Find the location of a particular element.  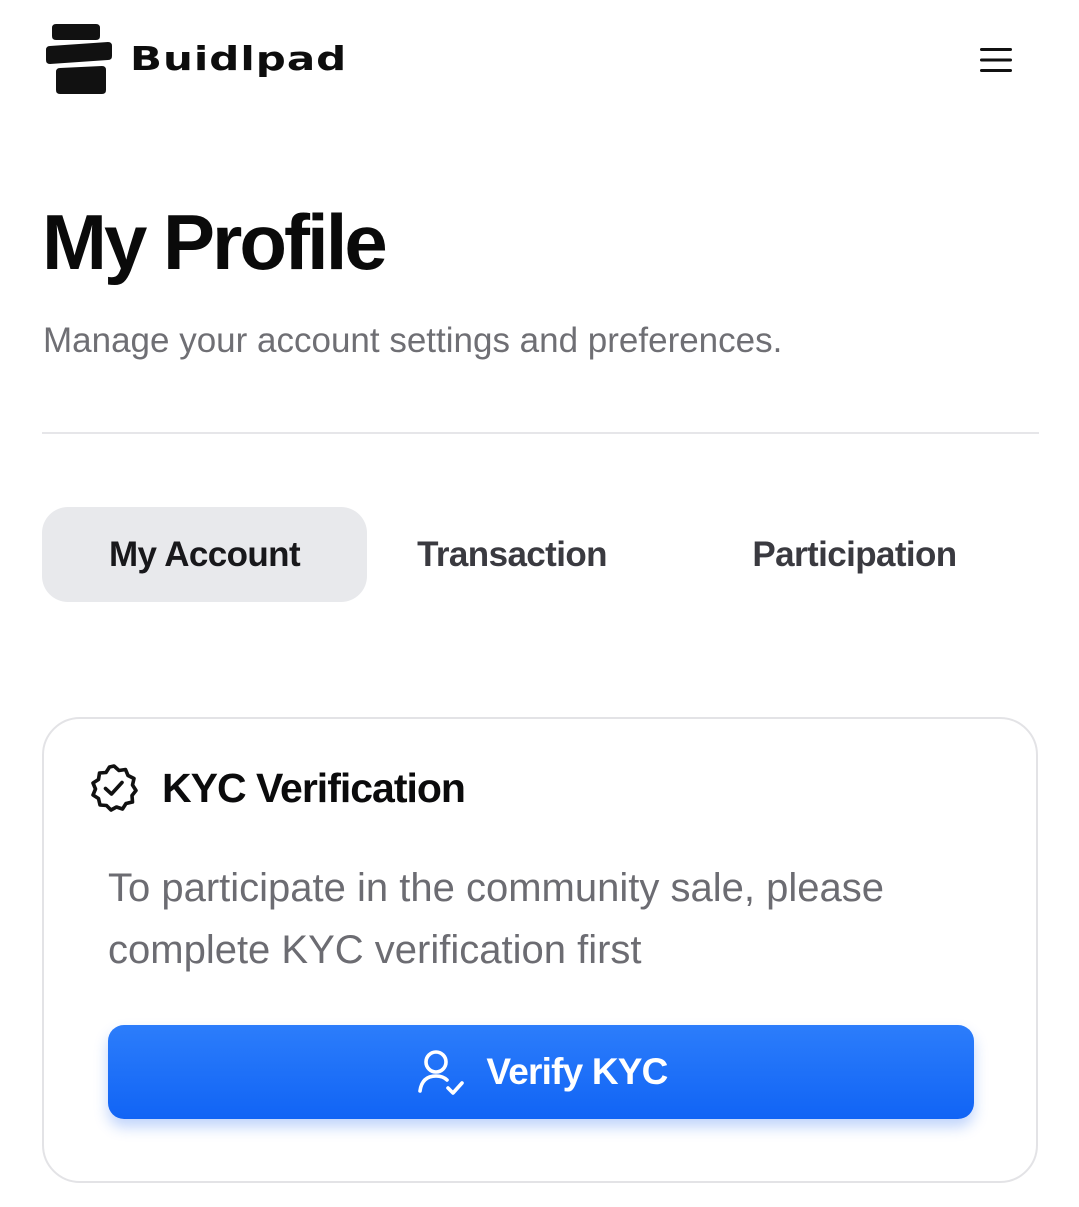

tab-my-account: My Account is located at coordinates (204, 554).